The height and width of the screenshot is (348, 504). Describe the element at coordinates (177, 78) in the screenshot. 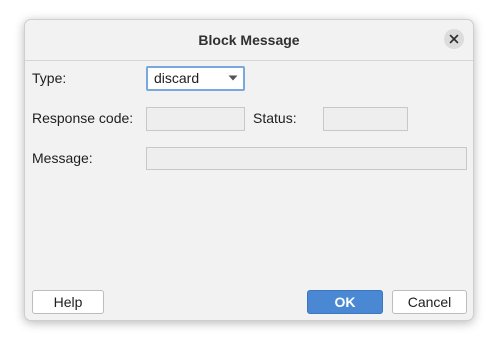

I see `type-select-value: discard` at that location.